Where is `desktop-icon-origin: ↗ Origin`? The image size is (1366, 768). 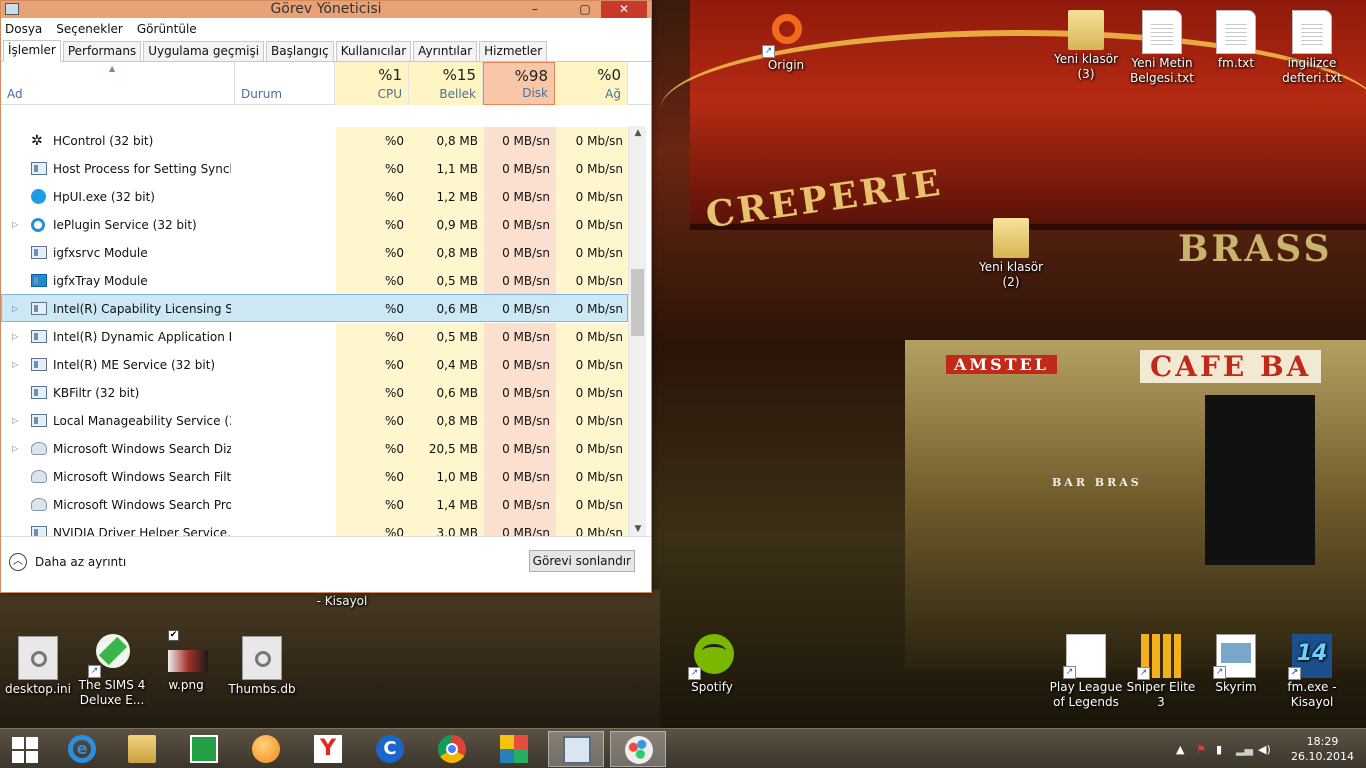
desktop-icon-origin: ↗ Origin is located at coordinates (786, 42).